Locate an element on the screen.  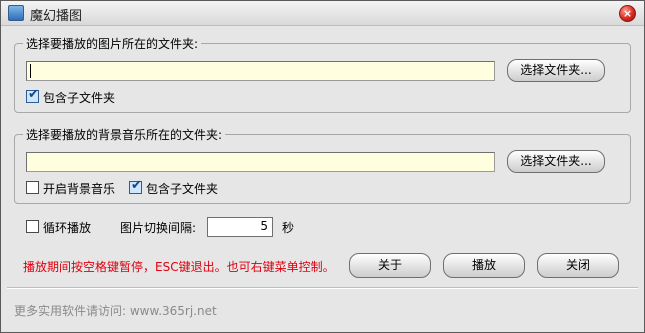
image-folder-path-input is located at coordinates (260, 71).